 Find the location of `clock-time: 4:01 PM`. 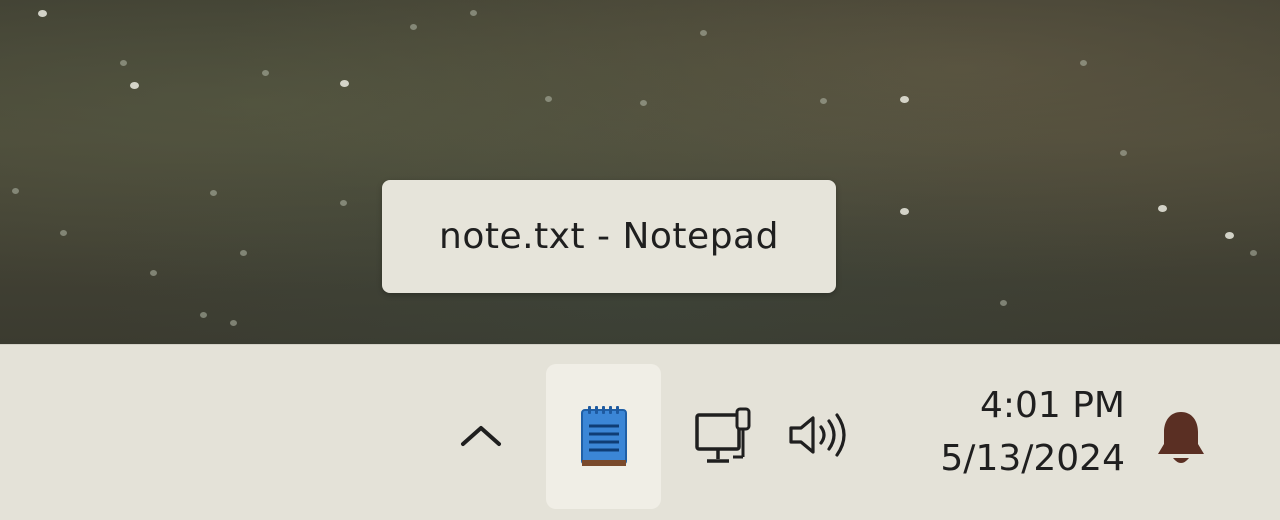

clock-time: 4:01 PM is located at coordinates (1052, 405).